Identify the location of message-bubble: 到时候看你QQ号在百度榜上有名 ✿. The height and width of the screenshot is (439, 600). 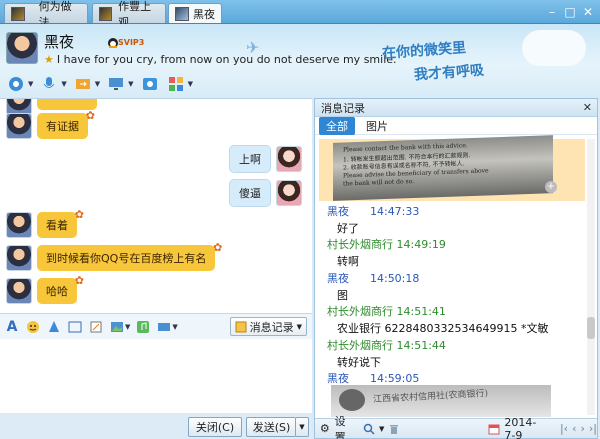
(129, 256).